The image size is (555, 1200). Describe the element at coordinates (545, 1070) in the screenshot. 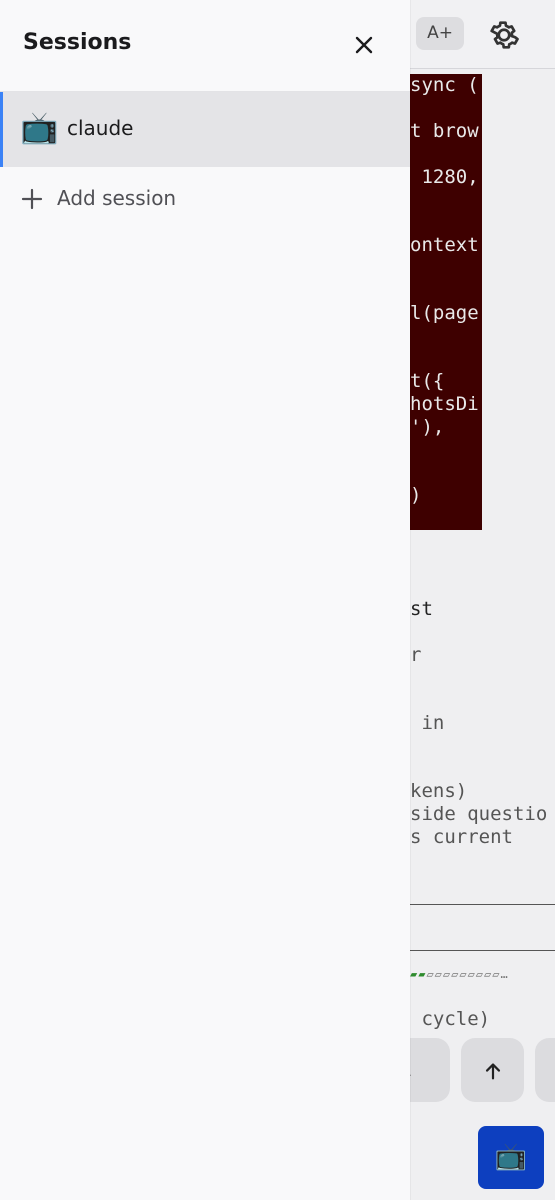

I see `extra-key-button` at that location.